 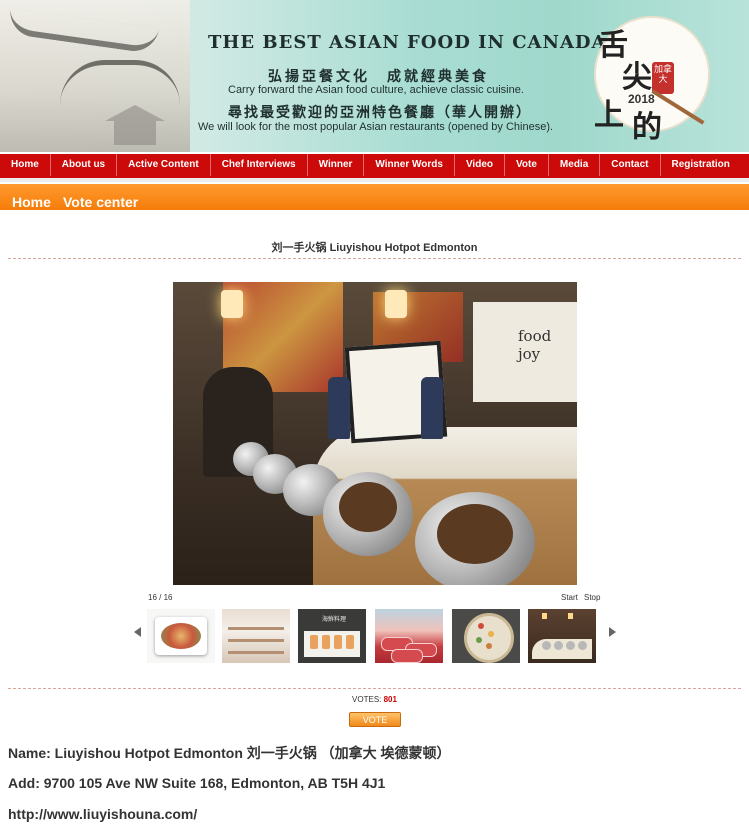 What do you see at coordinates (575, 165) in the screenshot?
I see `nav-media: Media` at bounding box center [575, 165].